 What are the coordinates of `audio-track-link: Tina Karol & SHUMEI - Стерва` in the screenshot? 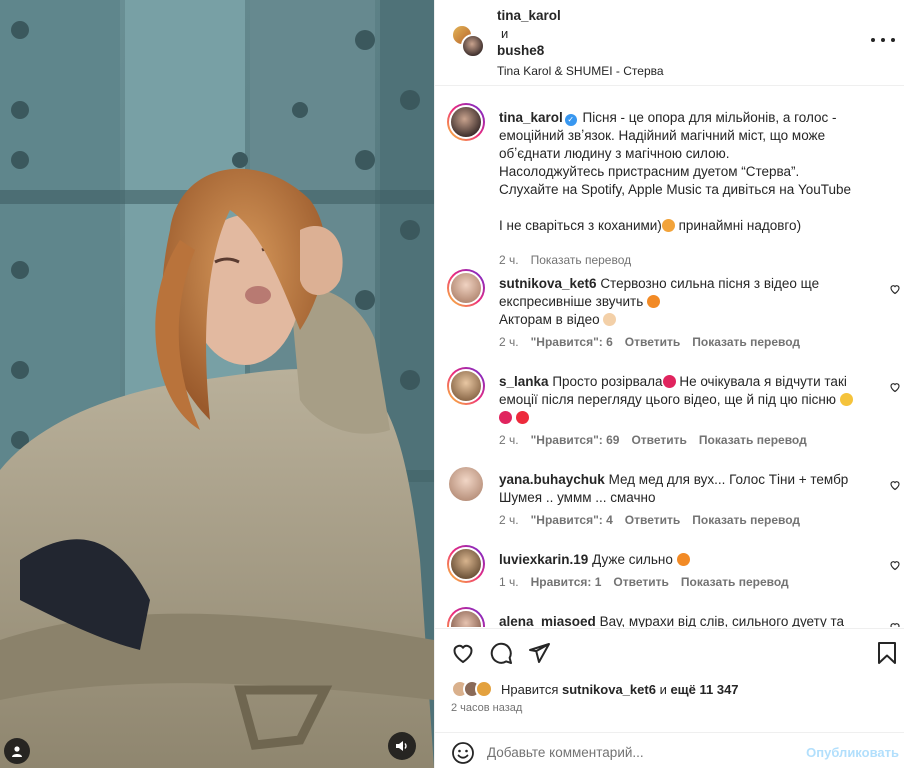 It's located at (580, 71).